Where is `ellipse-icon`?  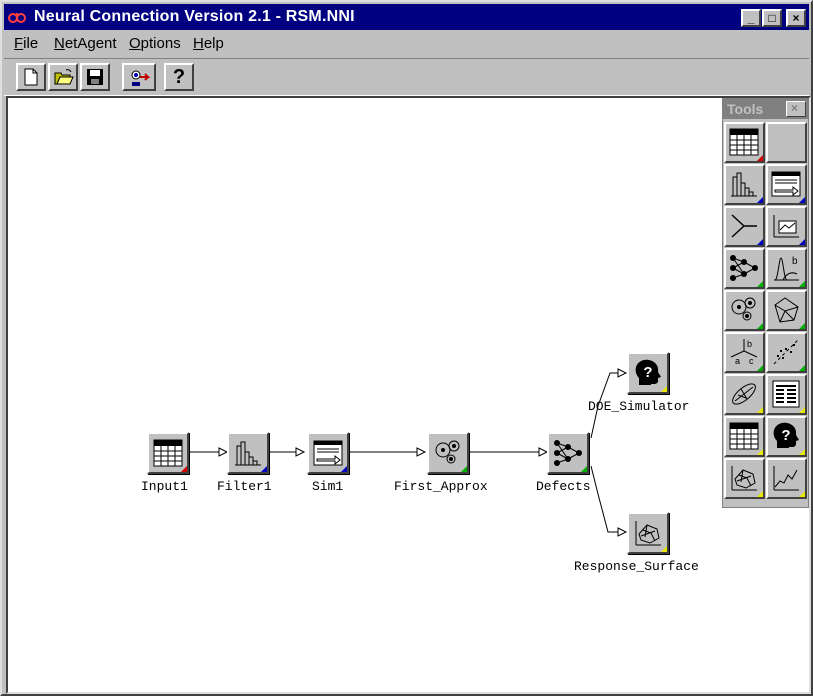 ellipse-icon is located at coordinates (744, 394).